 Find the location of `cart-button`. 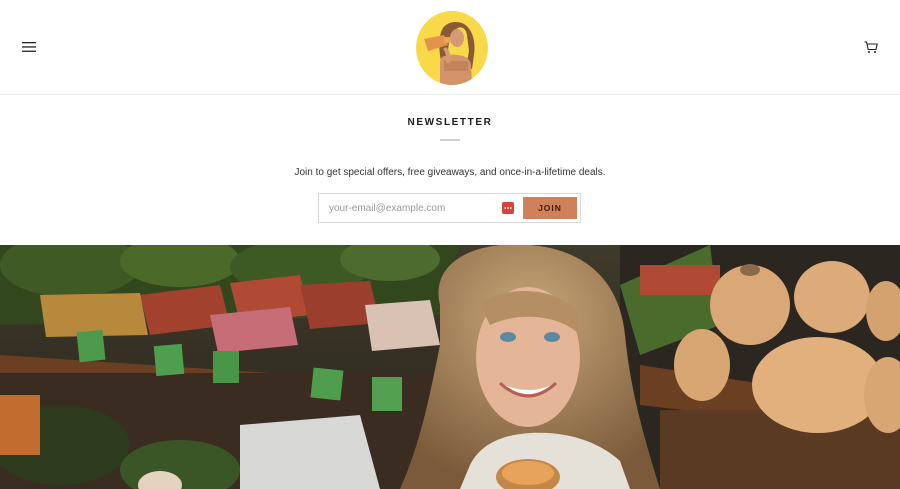

cart-button is located at coordinates (871, 47).